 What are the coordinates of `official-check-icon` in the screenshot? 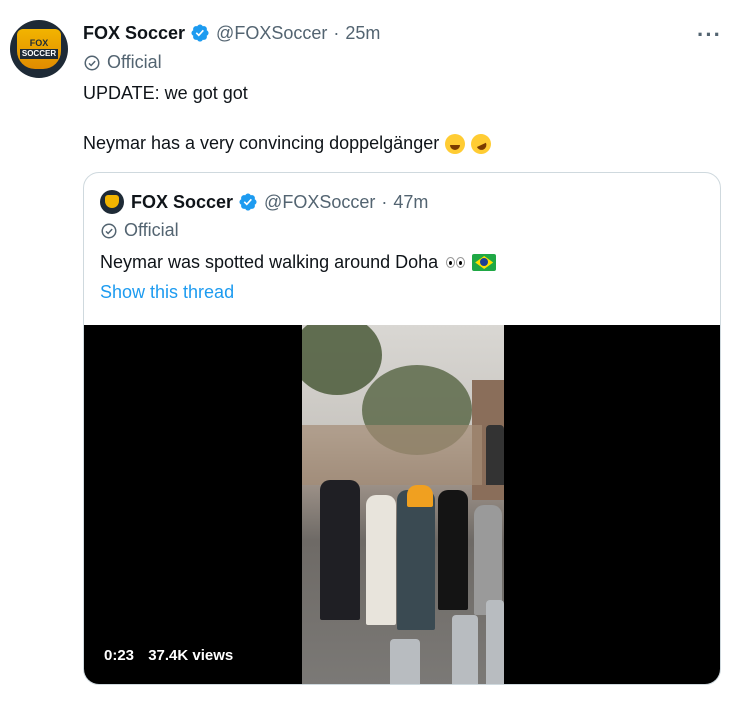 It's located at (92, 62).